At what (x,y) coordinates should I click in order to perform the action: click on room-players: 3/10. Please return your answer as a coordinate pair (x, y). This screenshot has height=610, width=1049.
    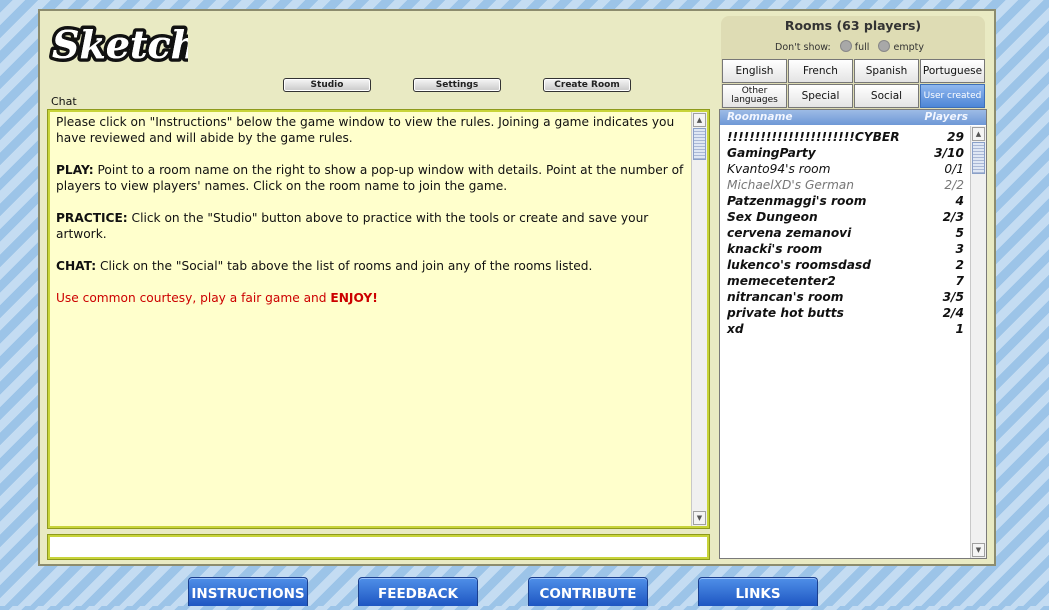
    Looking at the image, I should click on (949, 153).